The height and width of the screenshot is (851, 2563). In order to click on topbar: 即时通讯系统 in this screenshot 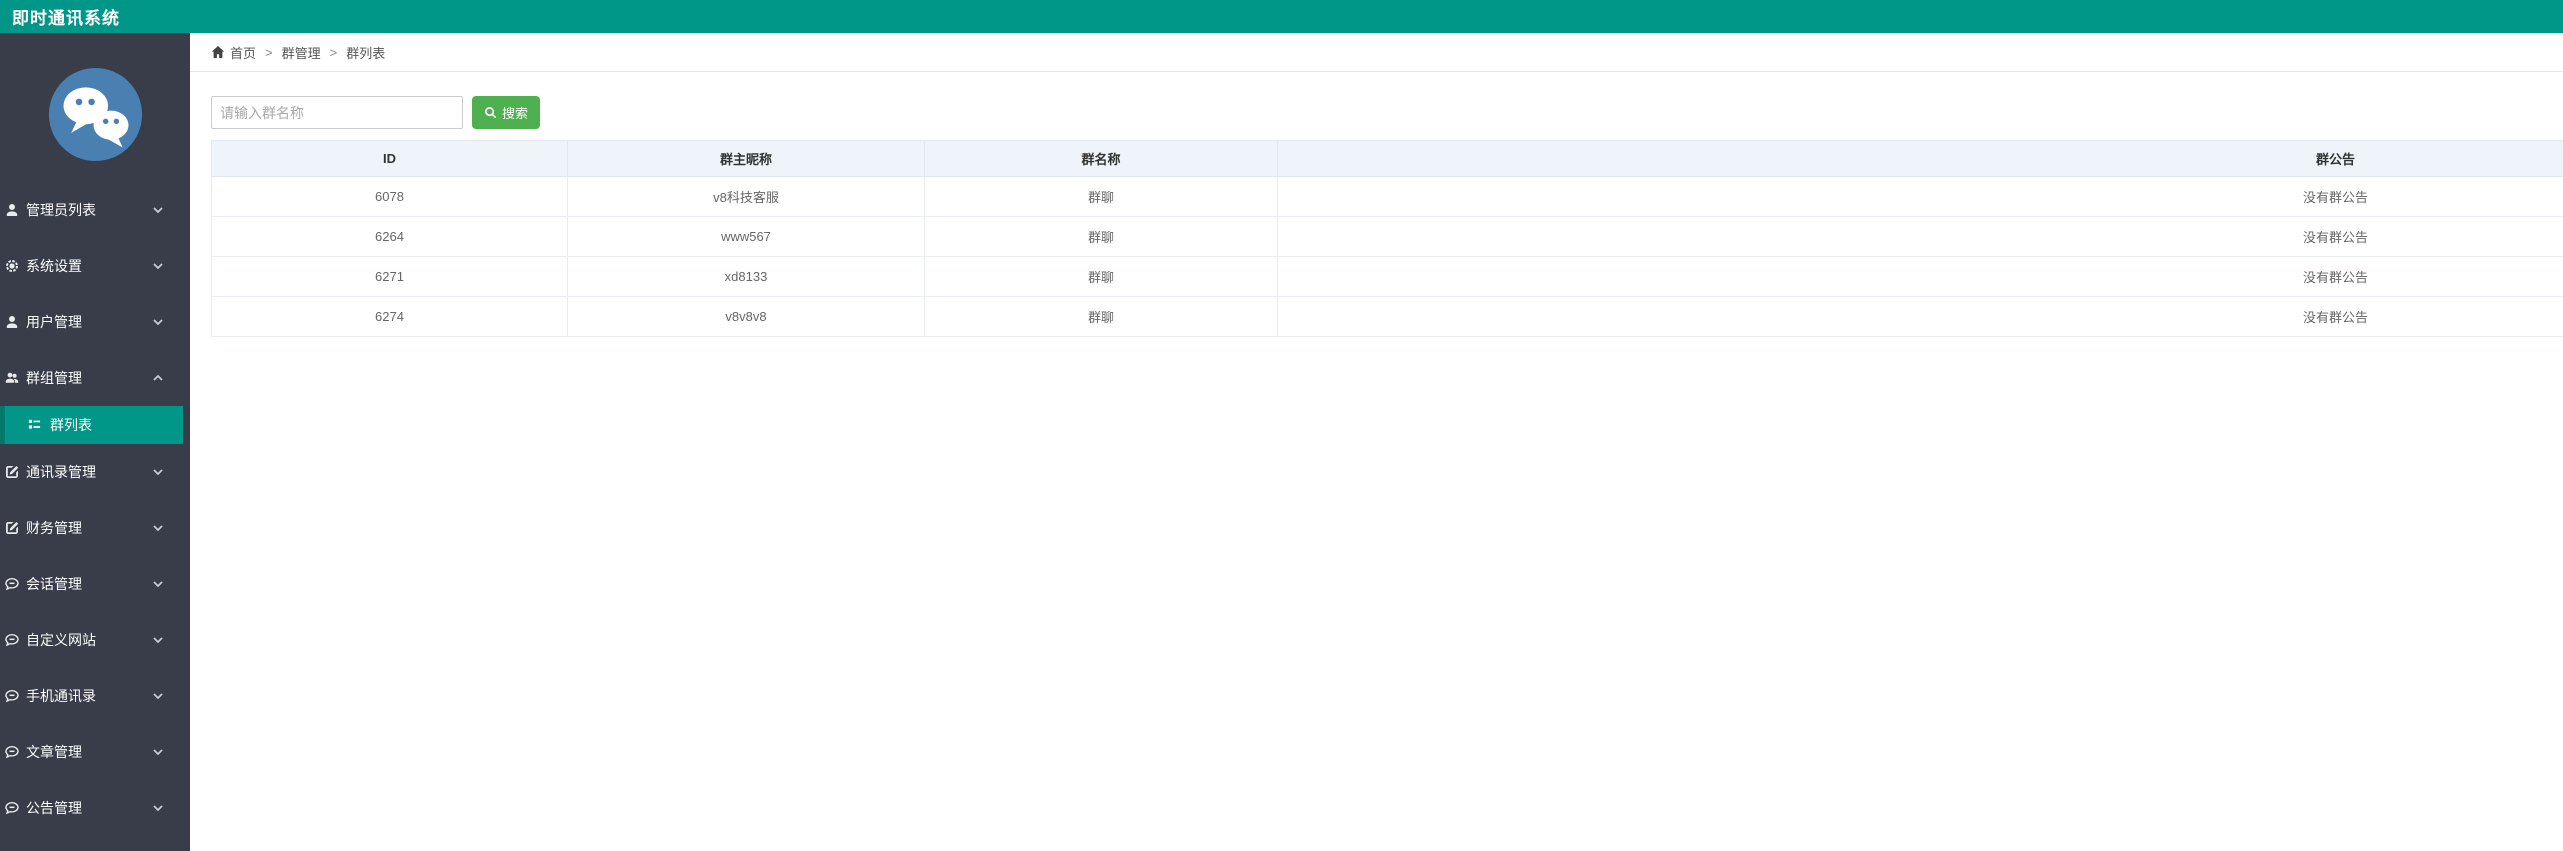, I will do `click(1281, 16)`.